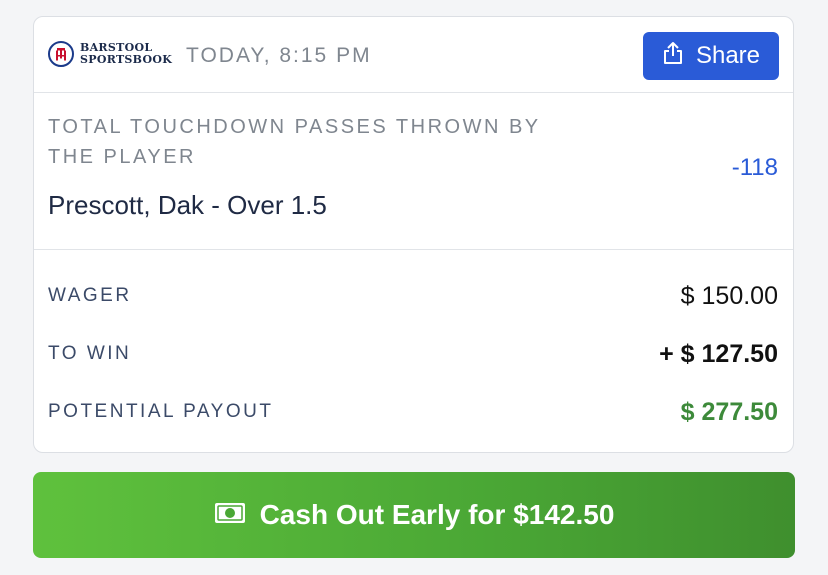 This screenshot has width=828, height=575. I want to click on payout-label: POTENTIAL PAYOUT, so click(161, 411).